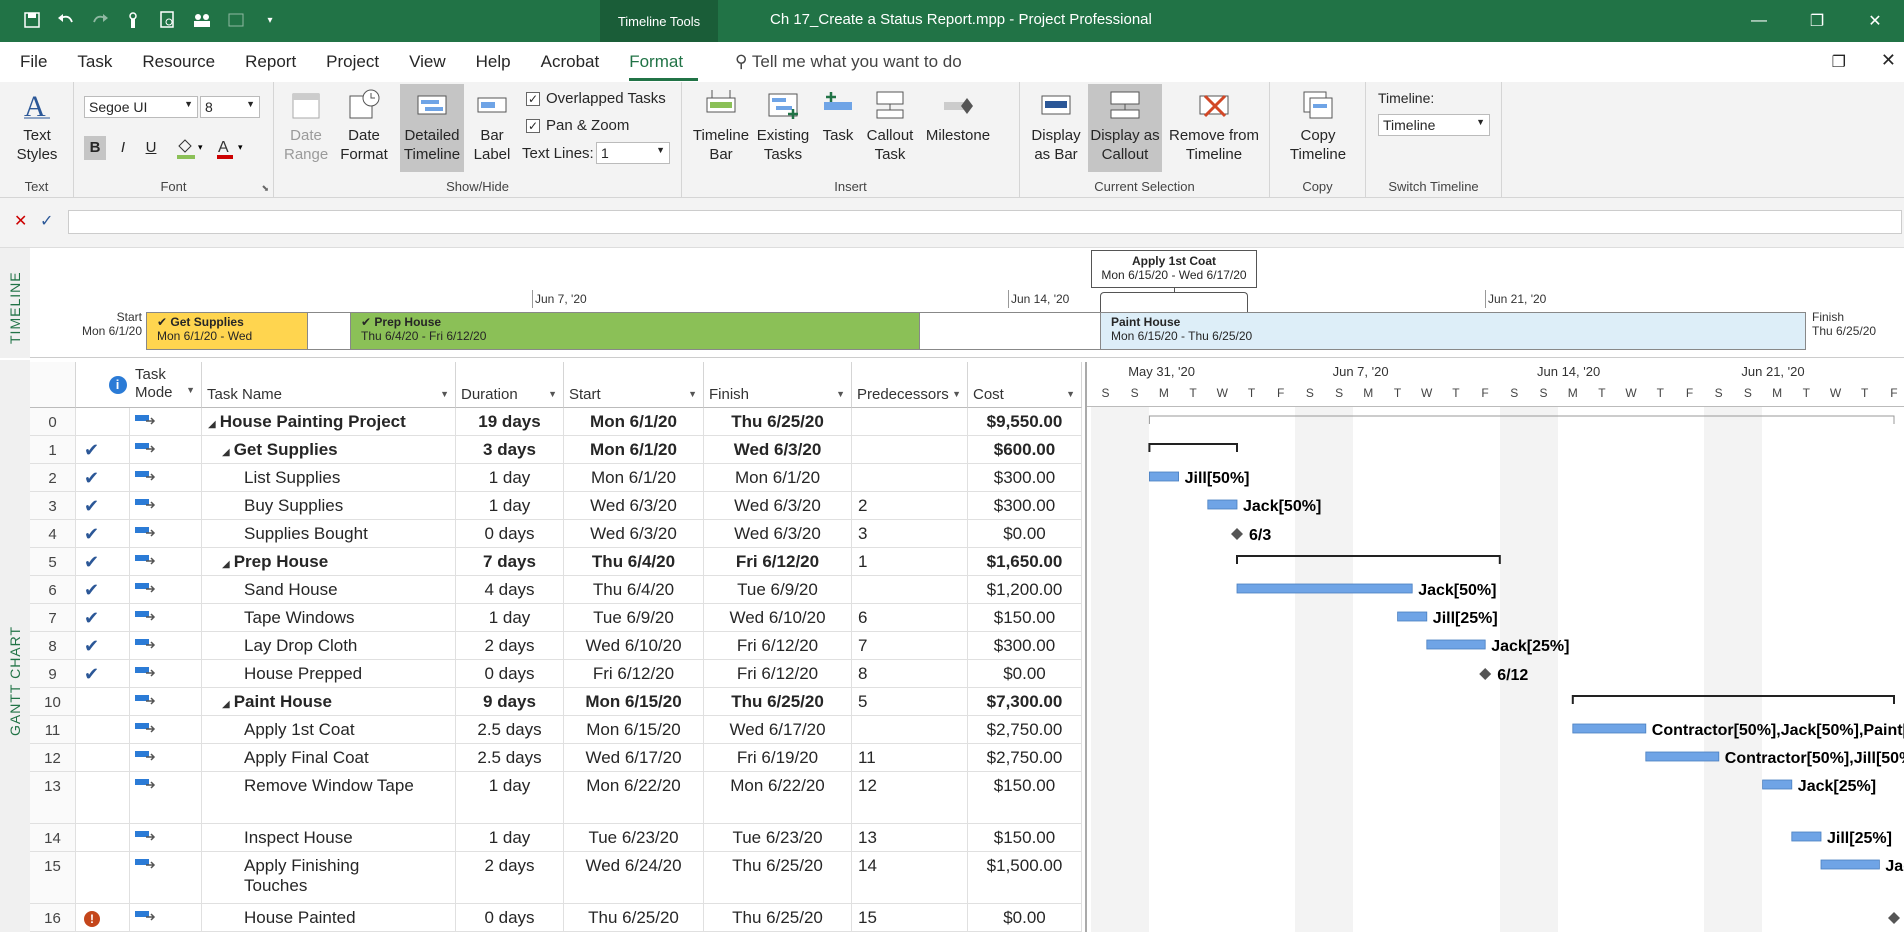 The width and height of the screenshot is (1904, 932). Describe the element at coordinates (435, 66) in the screenshot. I see `tab-view: View` at that location.